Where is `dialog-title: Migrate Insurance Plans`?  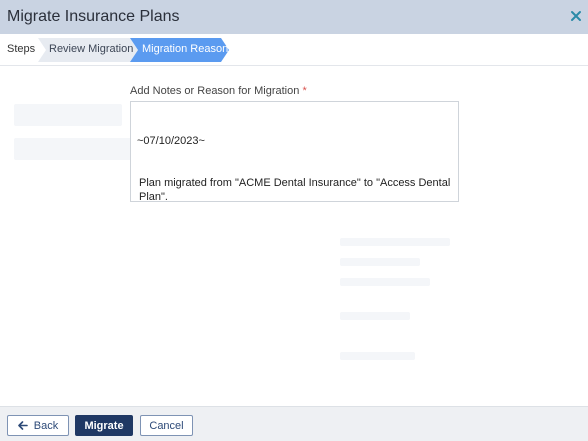
dialog-title: Migrate Insurance Plans is located at coordinates (93, 16).